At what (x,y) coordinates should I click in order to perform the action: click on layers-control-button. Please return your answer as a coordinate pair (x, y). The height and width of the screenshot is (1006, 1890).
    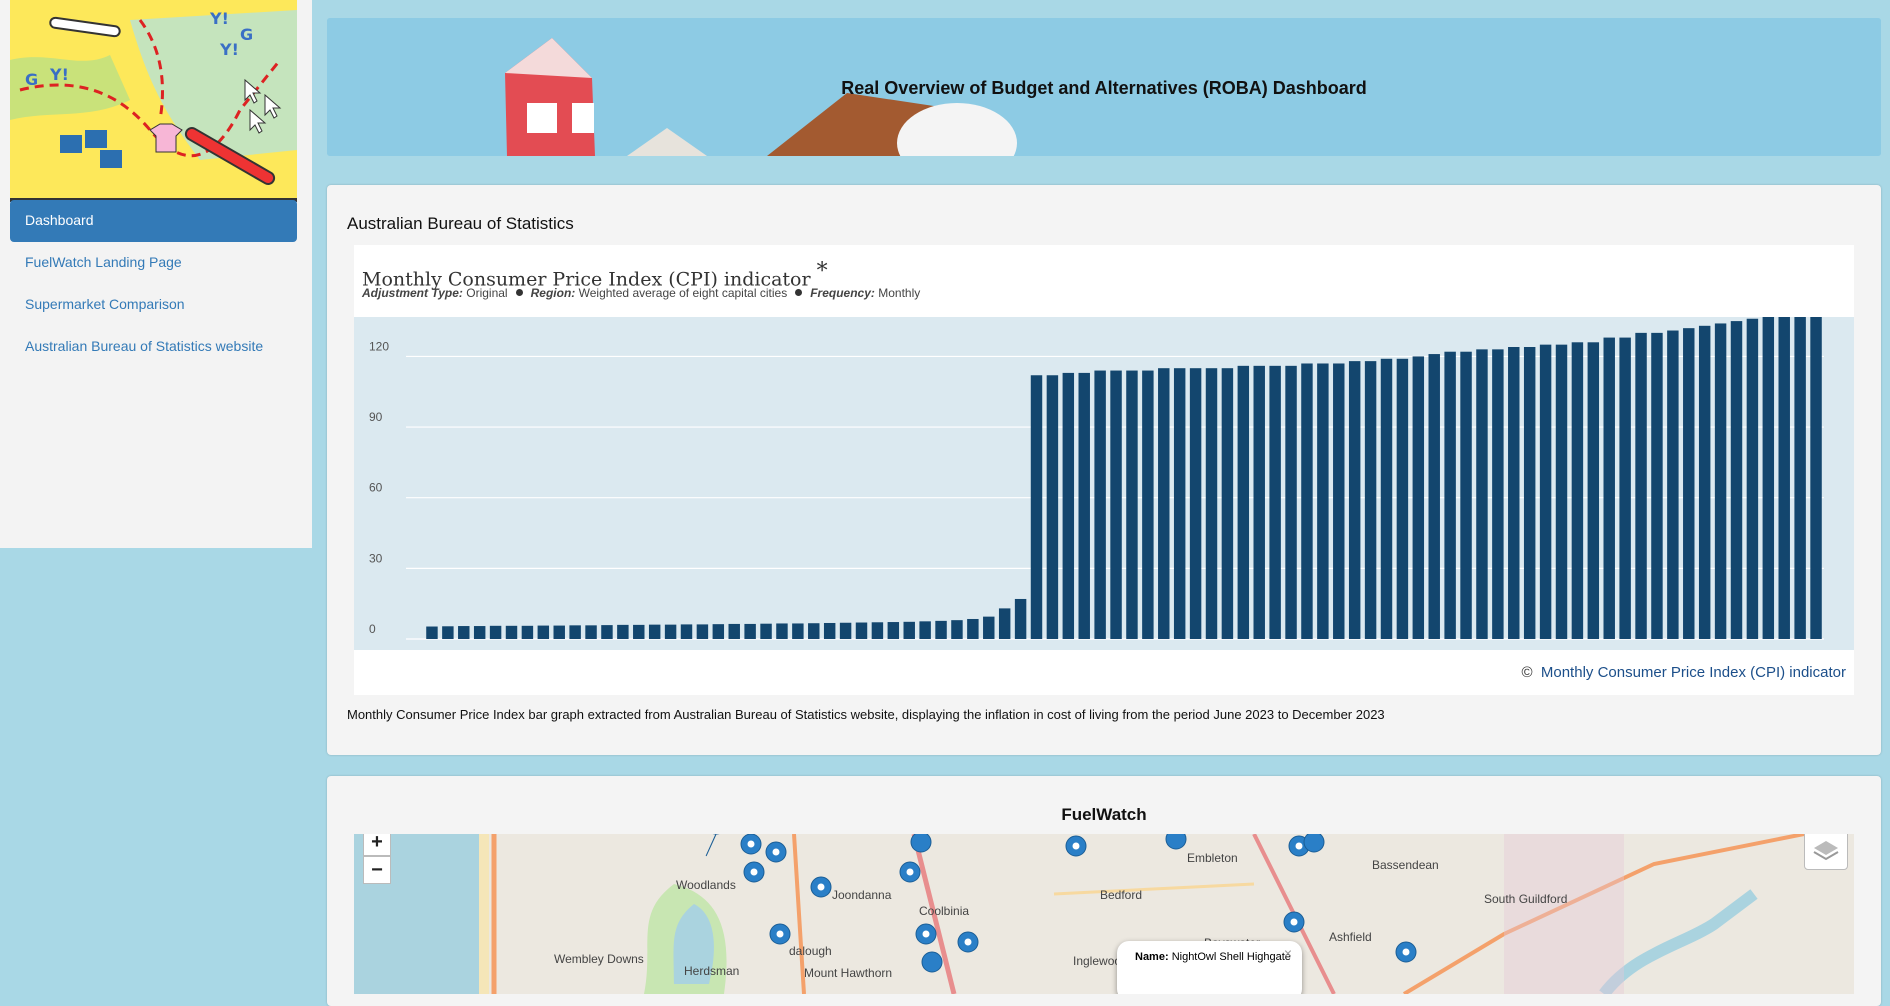
    Looking at the image, I should click on (1826, 852).